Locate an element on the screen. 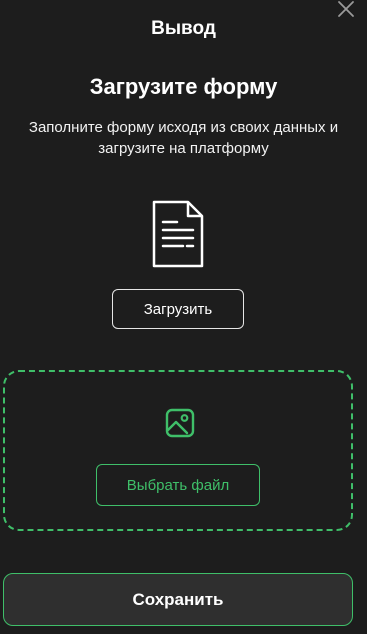 This screenshot has height=634, width=367. save-button: Сохранить is located at coordinates (178, 599).